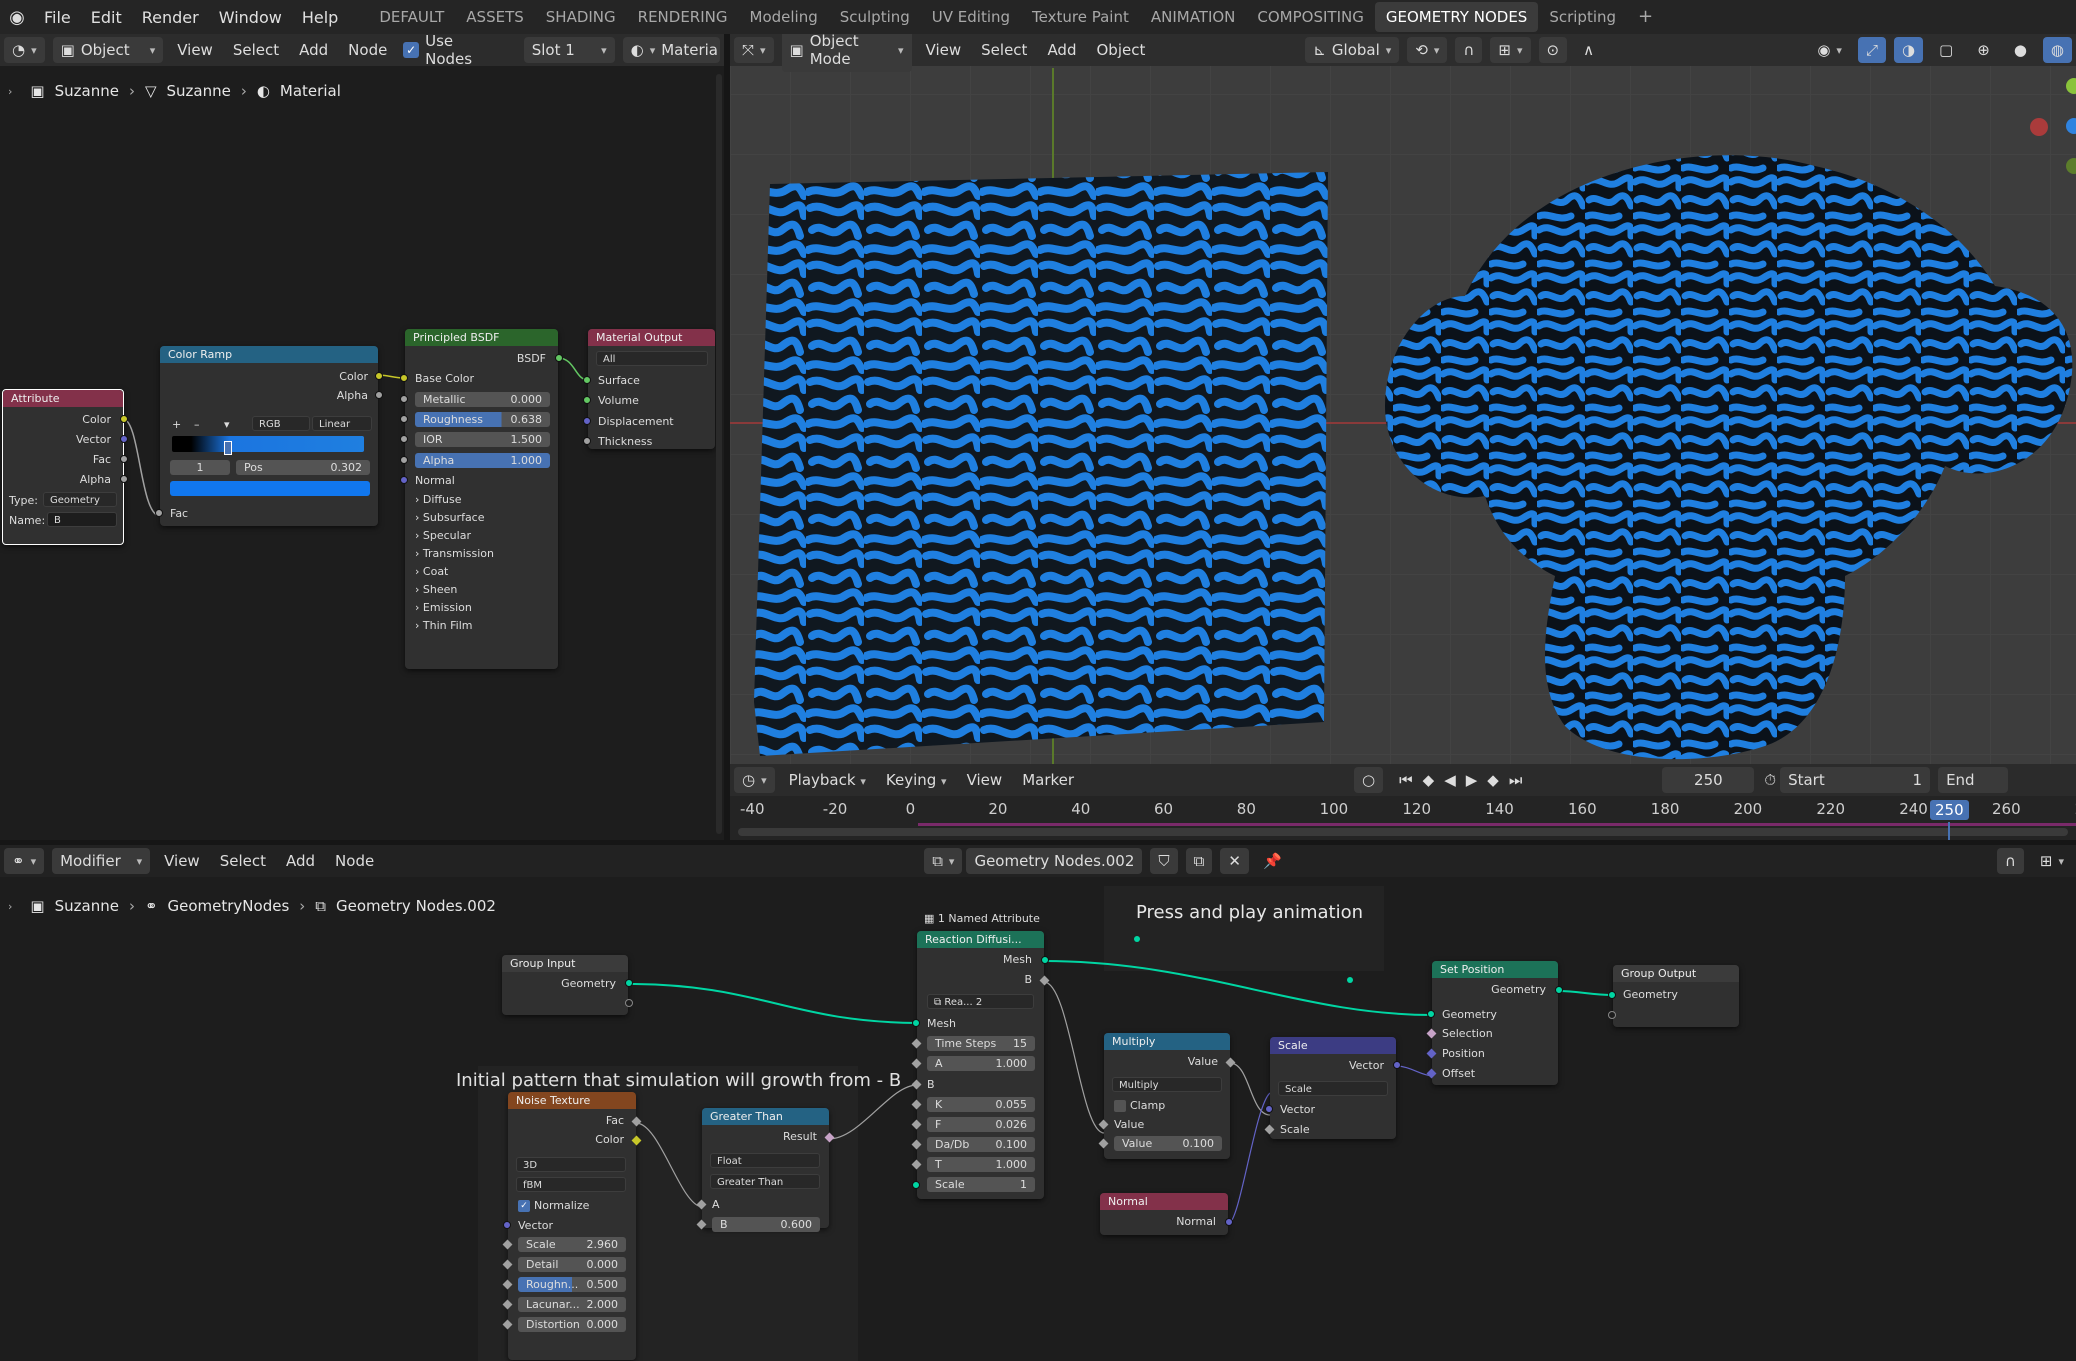 This screenshot has width=2076, height=1361. Describe the element at coordinates (572, 1264) in the screenshot. I see `noise-detail-field: Detail 0.000` at that location.